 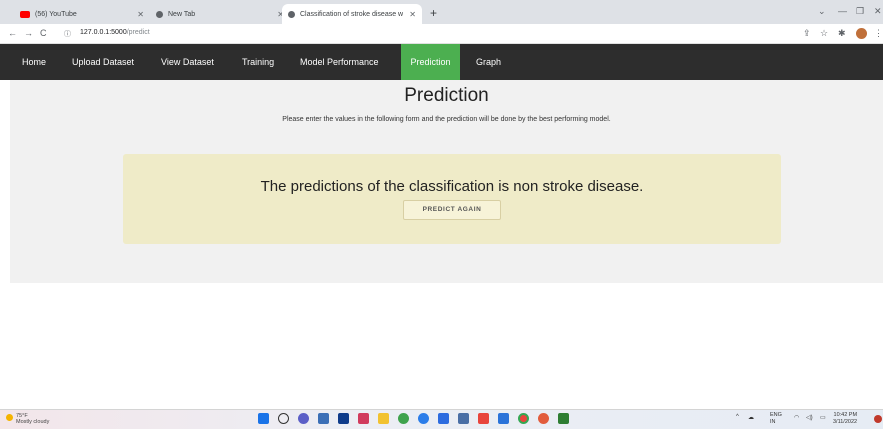 What do you see at coordinates (291, 14) in the screenshot?
I see `globe-icon` at bounding box center [291, 14].